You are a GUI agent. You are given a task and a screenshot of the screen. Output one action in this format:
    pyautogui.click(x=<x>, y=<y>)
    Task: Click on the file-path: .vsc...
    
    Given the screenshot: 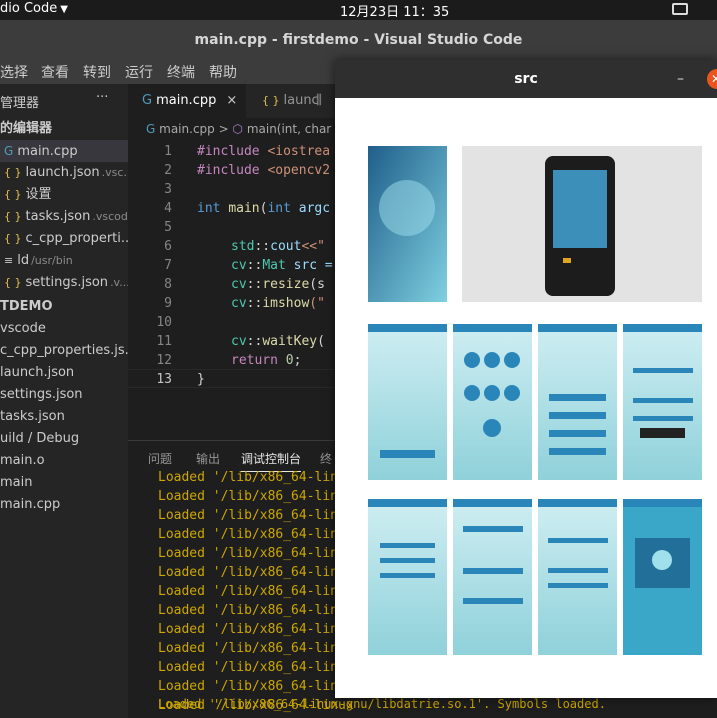 What is the action you would take?
    pyautogui.click(x=114, y=172)
    